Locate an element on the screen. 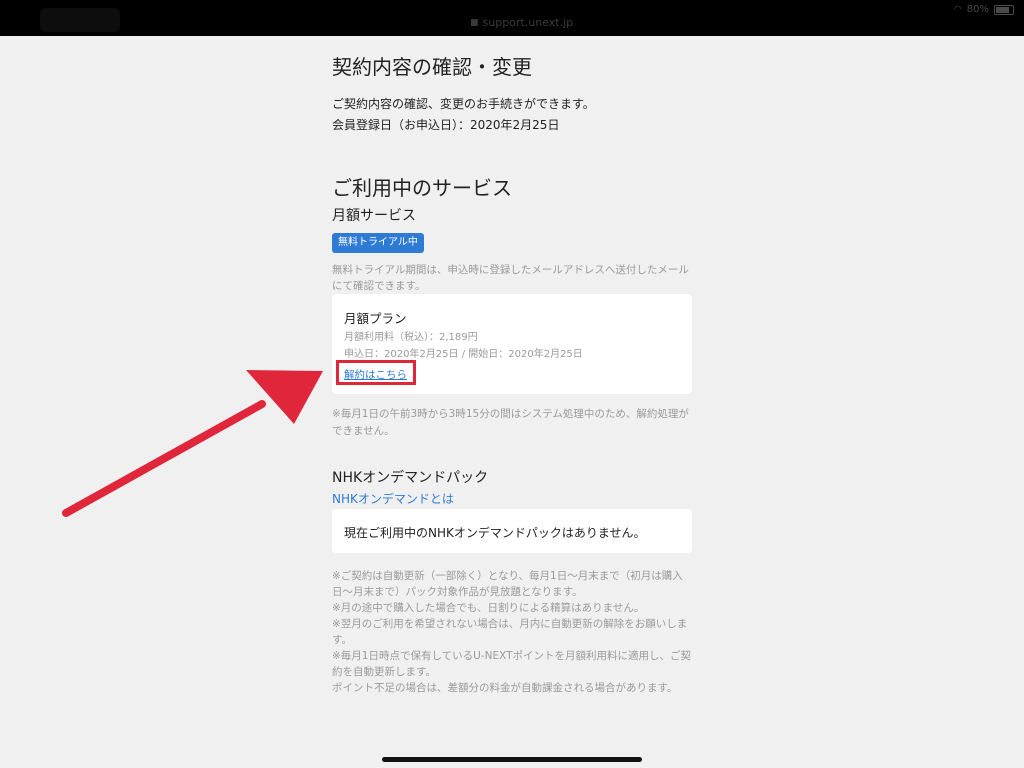 This screenshot has height=768, width=1024. wifi-icon: ◠ is located at coordinates (957, 9).